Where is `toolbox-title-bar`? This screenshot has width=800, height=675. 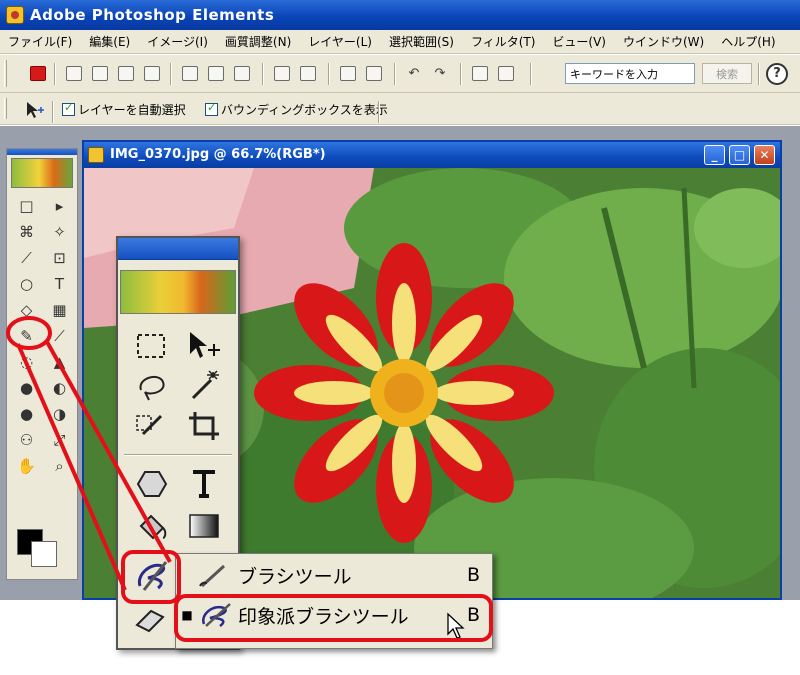 toolbox-title-bar is located at coordinates (42, 152).